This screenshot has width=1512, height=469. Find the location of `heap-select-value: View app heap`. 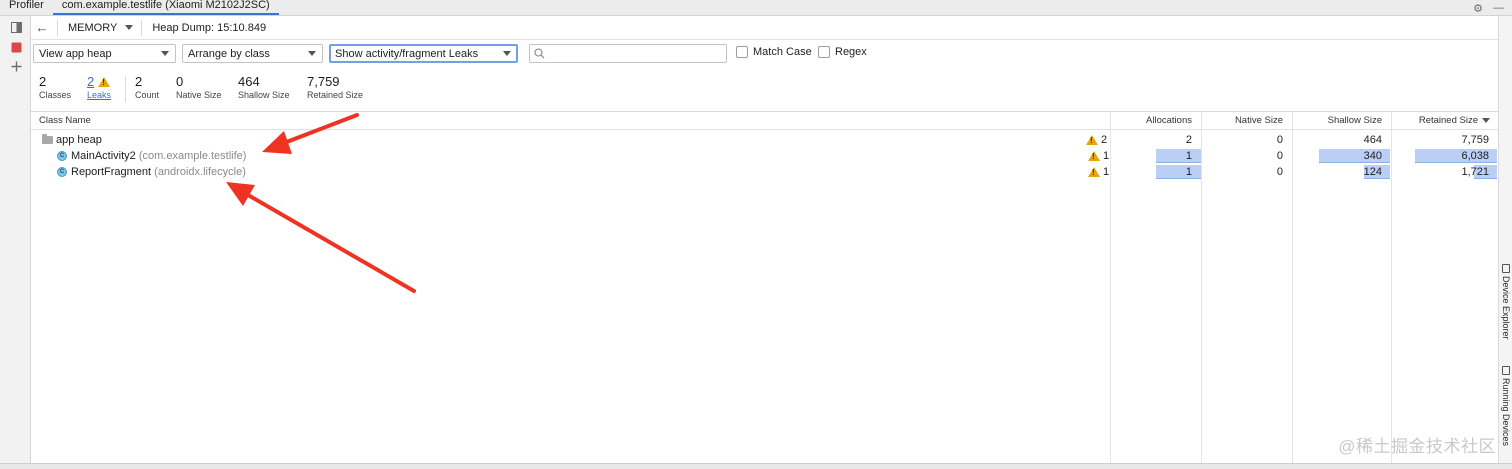

heap-select-value: View app heap is located at coordinates (75, 53).